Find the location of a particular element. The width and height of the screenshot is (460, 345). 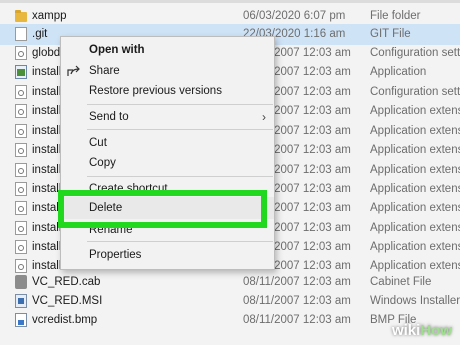

file-type: Application is located at coordinates (398, 72).